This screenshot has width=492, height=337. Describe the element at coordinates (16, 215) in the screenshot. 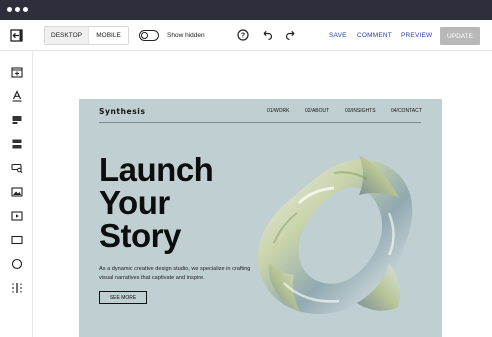

I see `video-icon` at that location.